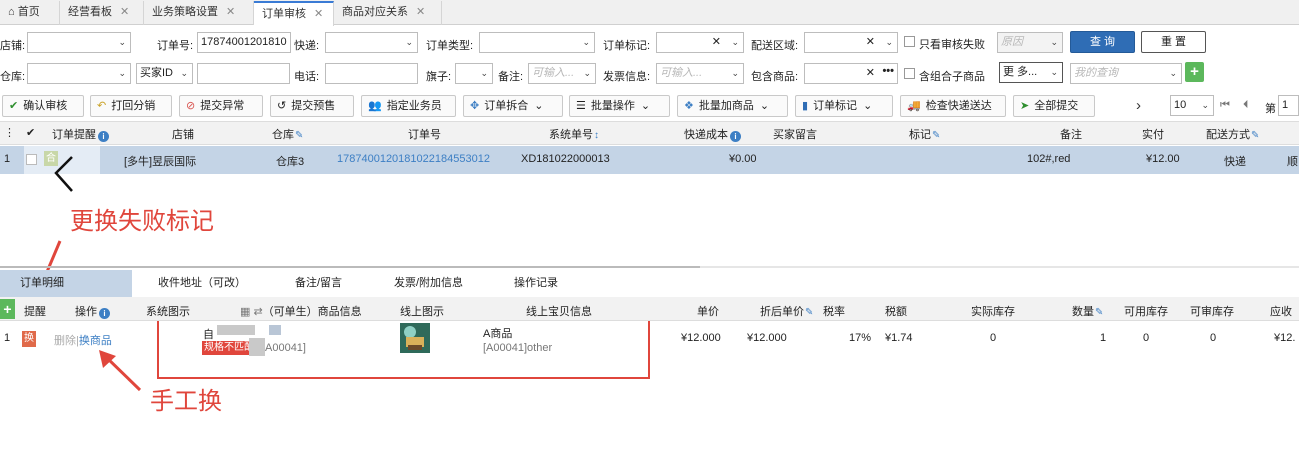 Image resolution: width=1299 pixels, height=461 pixels. I want to click on dcol-auditable: 可审库存, so click(1212, 311).